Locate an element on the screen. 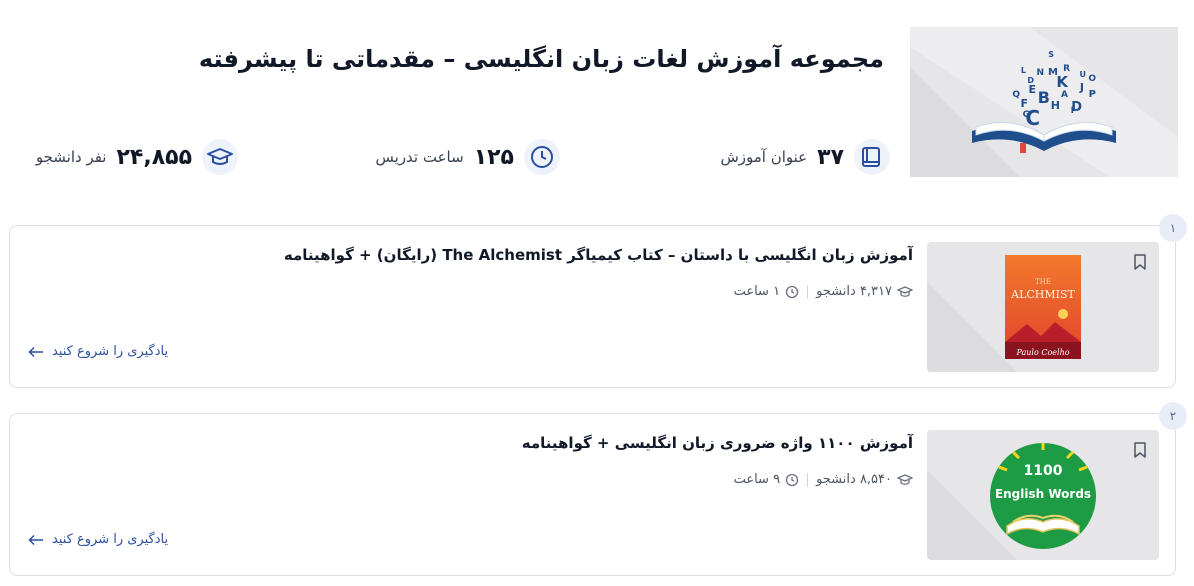  svg-text: U is located at coordinates (1083, 74).